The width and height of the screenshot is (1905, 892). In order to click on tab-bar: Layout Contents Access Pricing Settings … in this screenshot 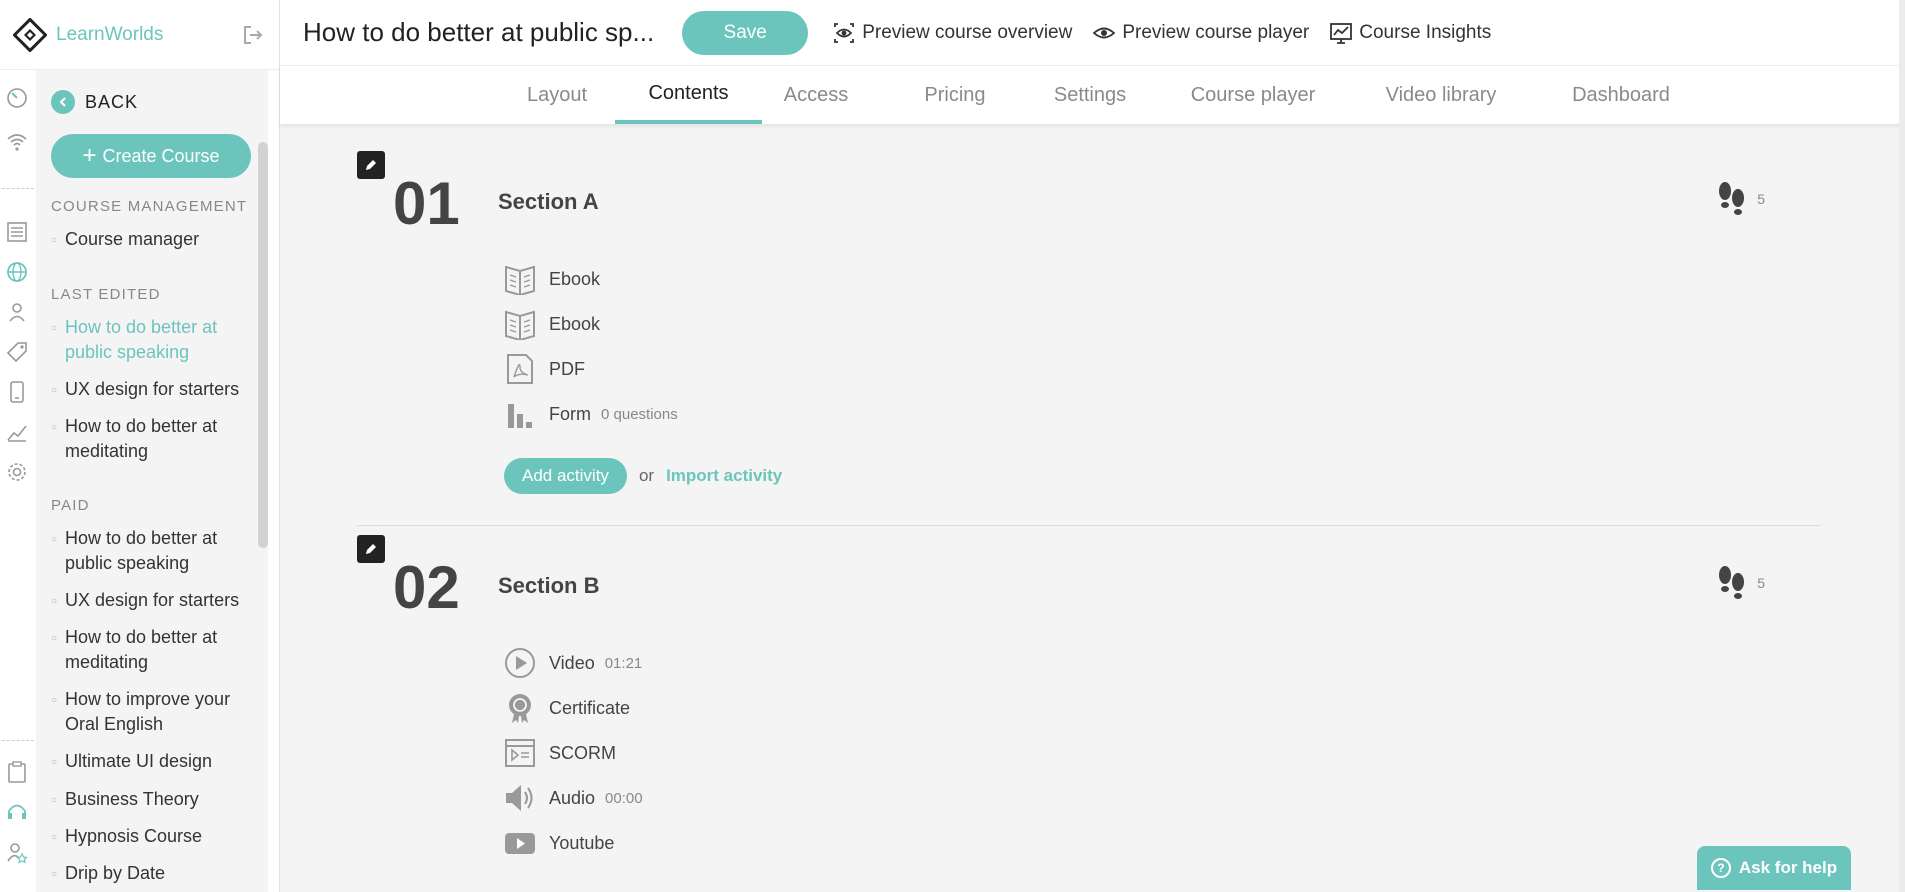, I will do `click(1092, 95)`.